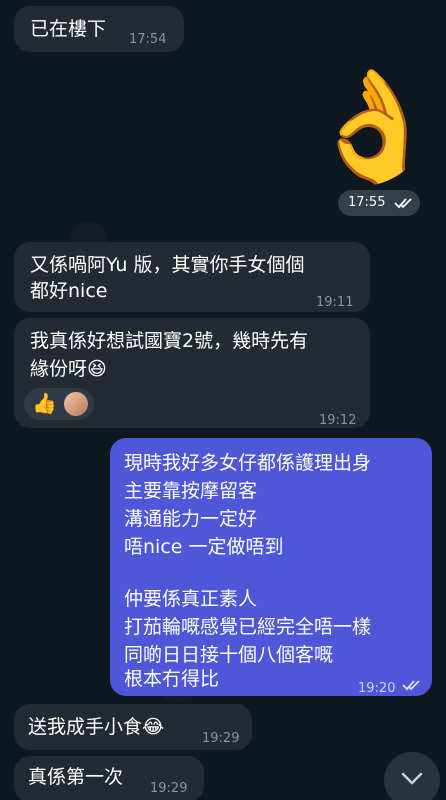  What do you see at coordinates (68, 369) in the screenshot?
I see `message-text-line: 緣份呀😆` at bounding box center [68, 369].